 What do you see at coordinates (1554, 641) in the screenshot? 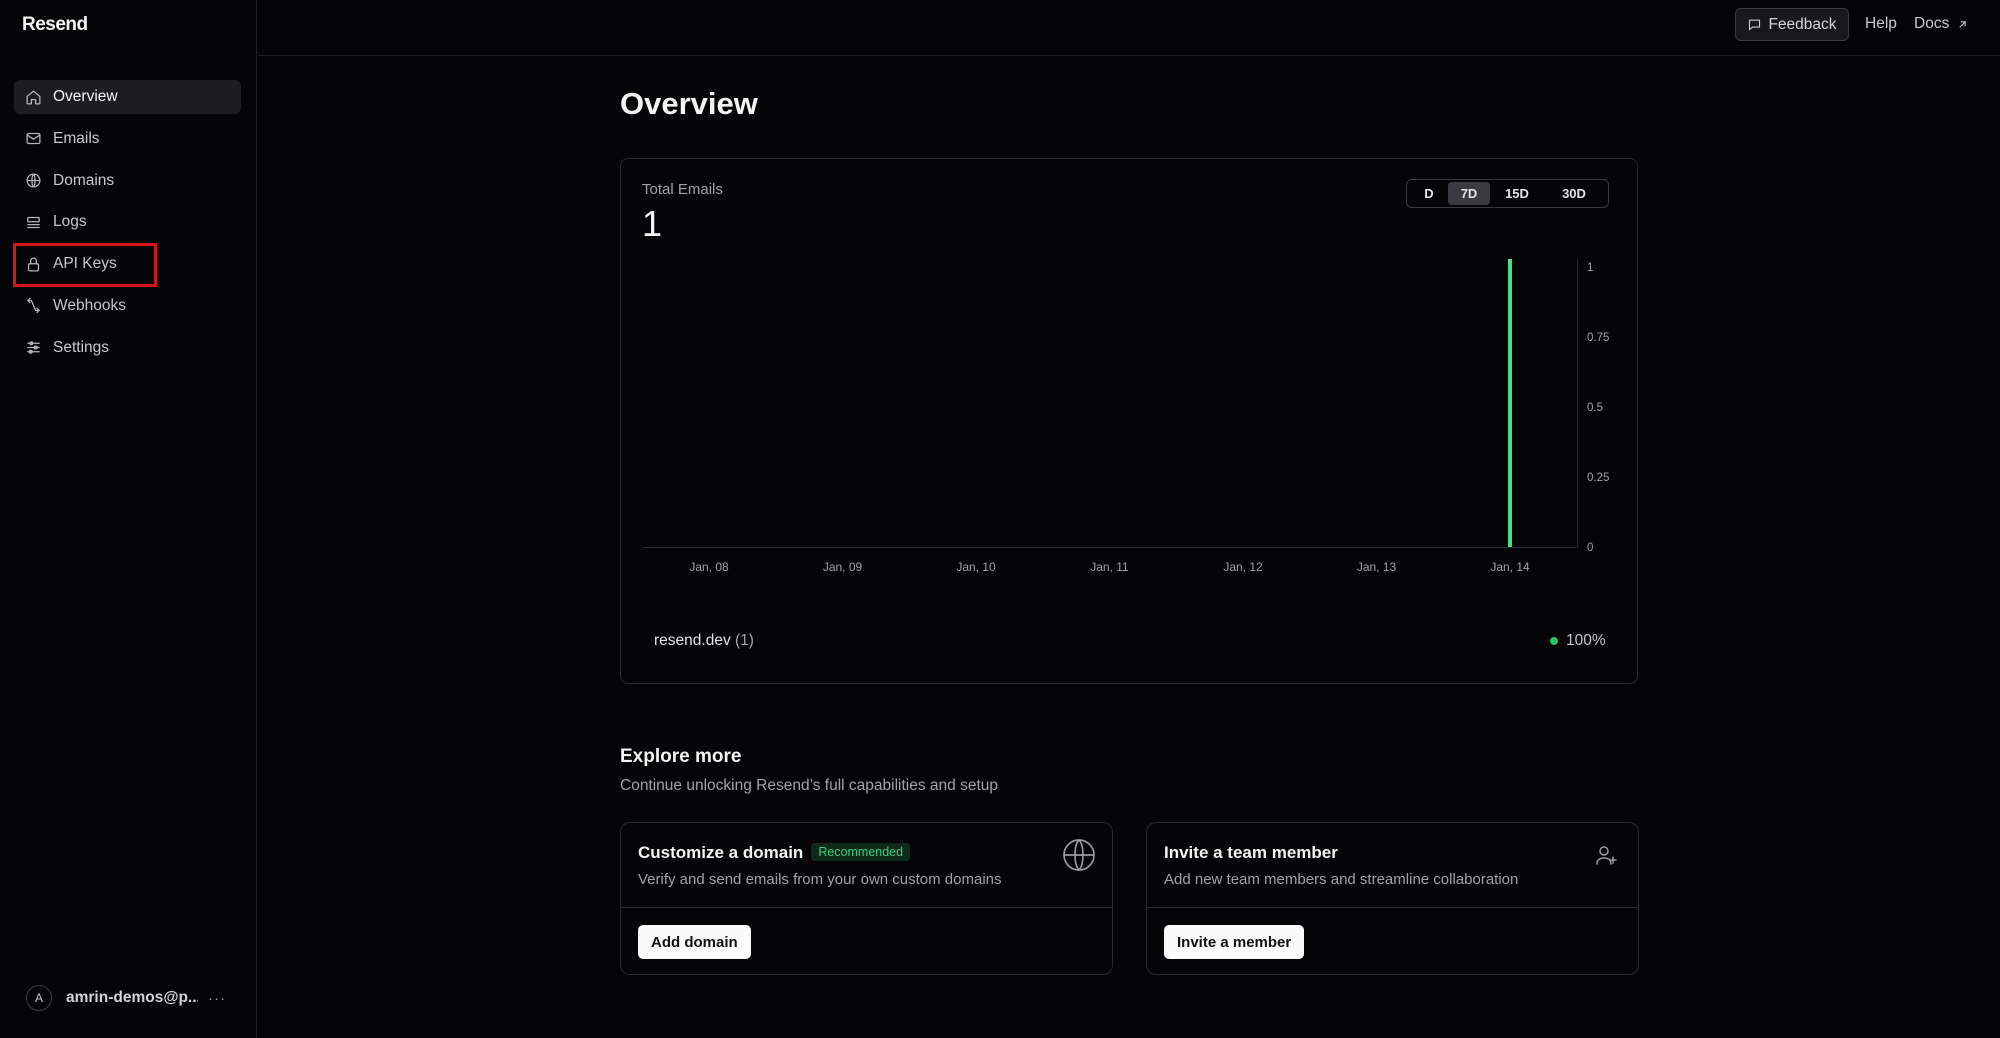
I see `status-dot-icon` at bounding box center [1554, 641].